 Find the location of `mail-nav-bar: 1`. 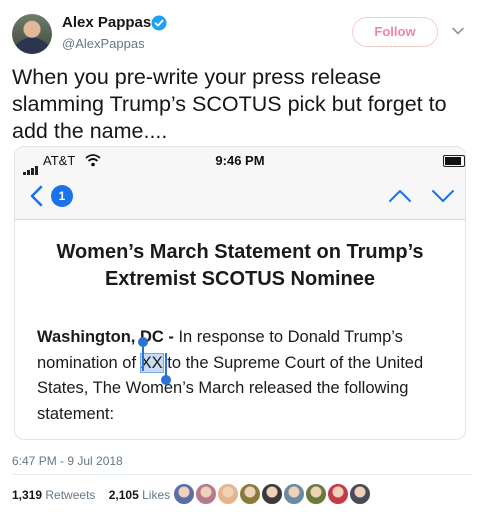

mail-nav-bar: 1 is located at coordinates (240, 197).